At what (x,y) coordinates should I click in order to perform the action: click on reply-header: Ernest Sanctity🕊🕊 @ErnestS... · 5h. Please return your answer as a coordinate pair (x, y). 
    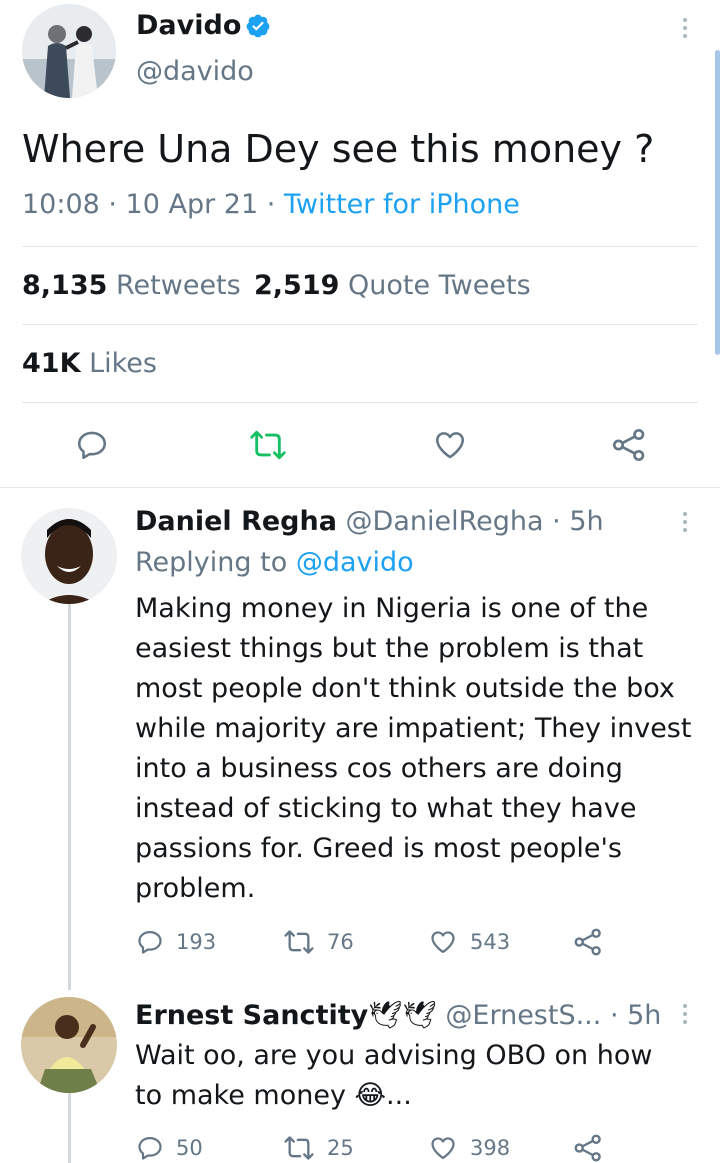
    Looking at the image, I should click on (398, 1016).